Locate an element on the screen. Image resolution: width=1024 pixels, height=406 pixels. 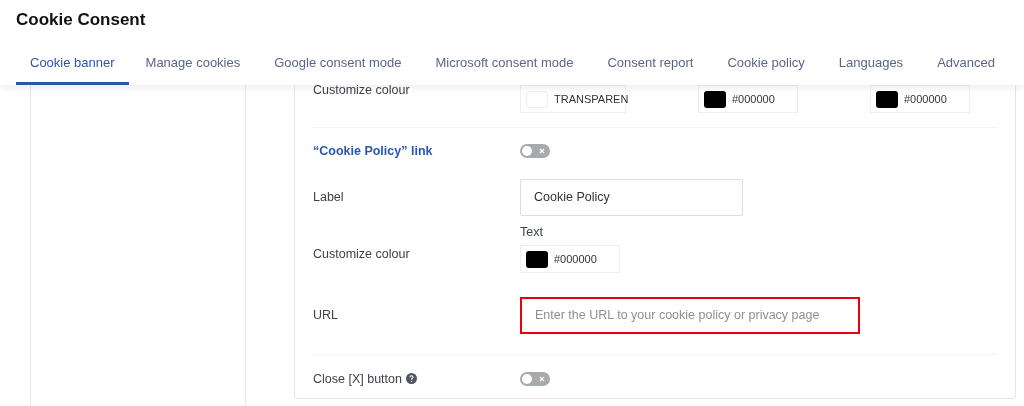
tab: Google consent mode is located at coordinates (338, 62).